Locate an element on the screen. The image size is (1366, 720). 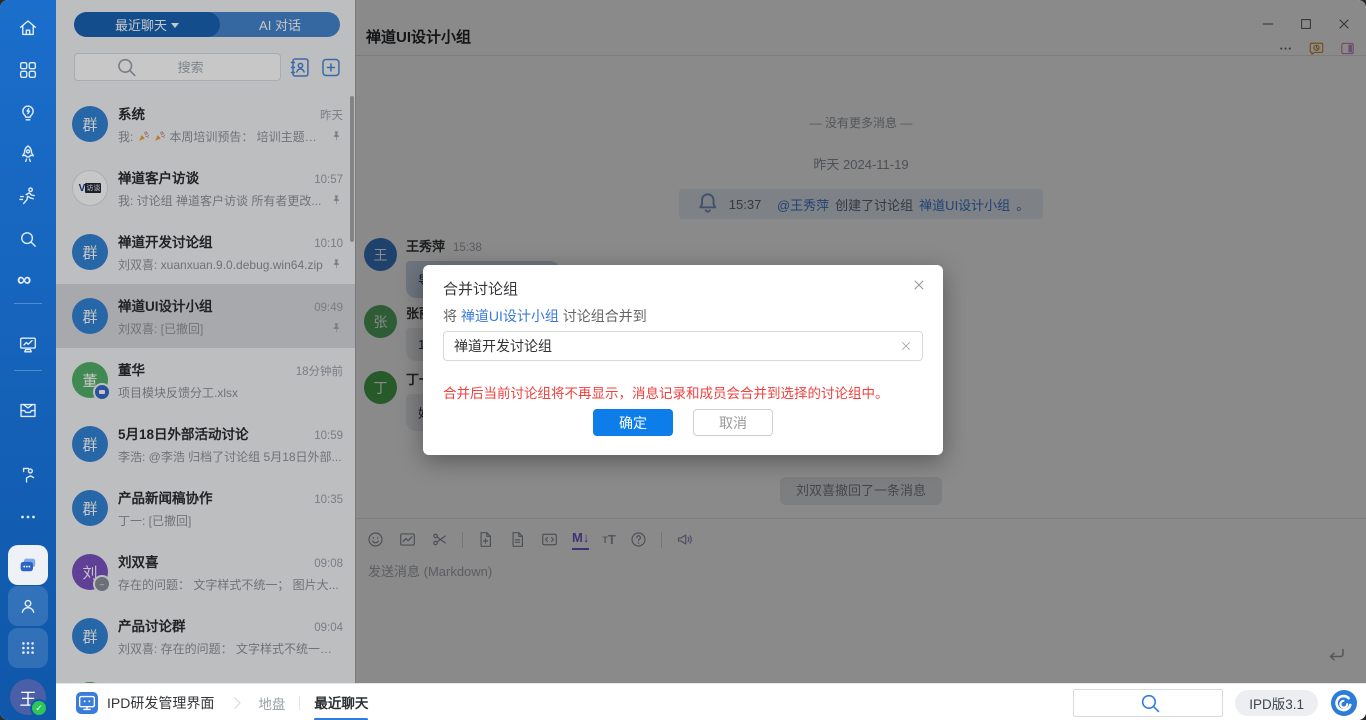
merge-target-field is located at coordinates (683, 346).